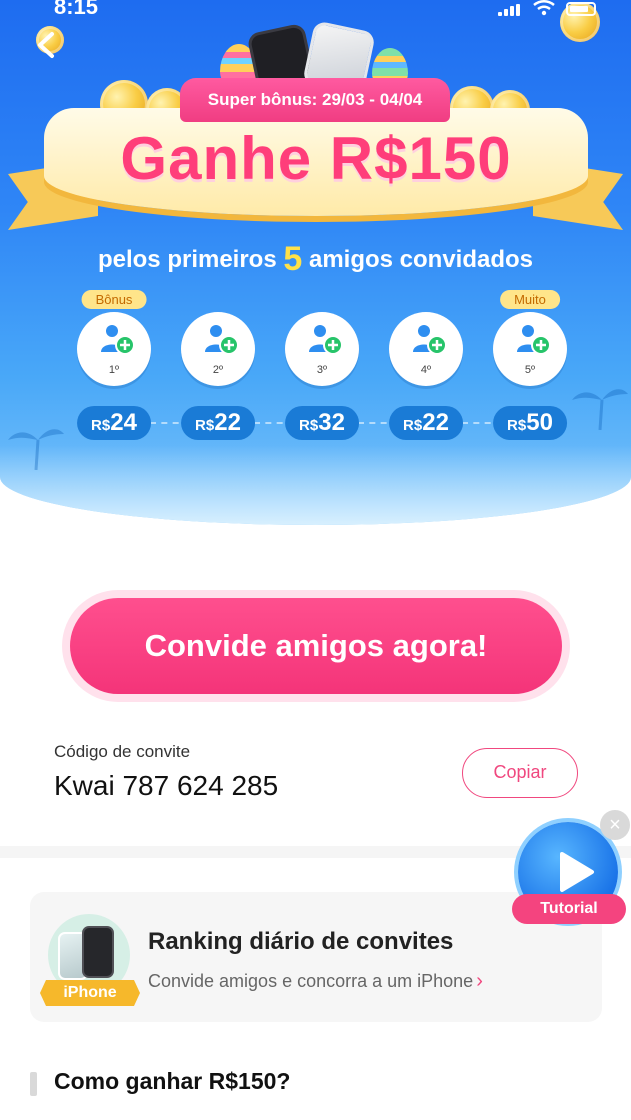 The width and height of the screenshot is (631, 1120). I want to click on tier-avatar: 3º, so click(322, 349).